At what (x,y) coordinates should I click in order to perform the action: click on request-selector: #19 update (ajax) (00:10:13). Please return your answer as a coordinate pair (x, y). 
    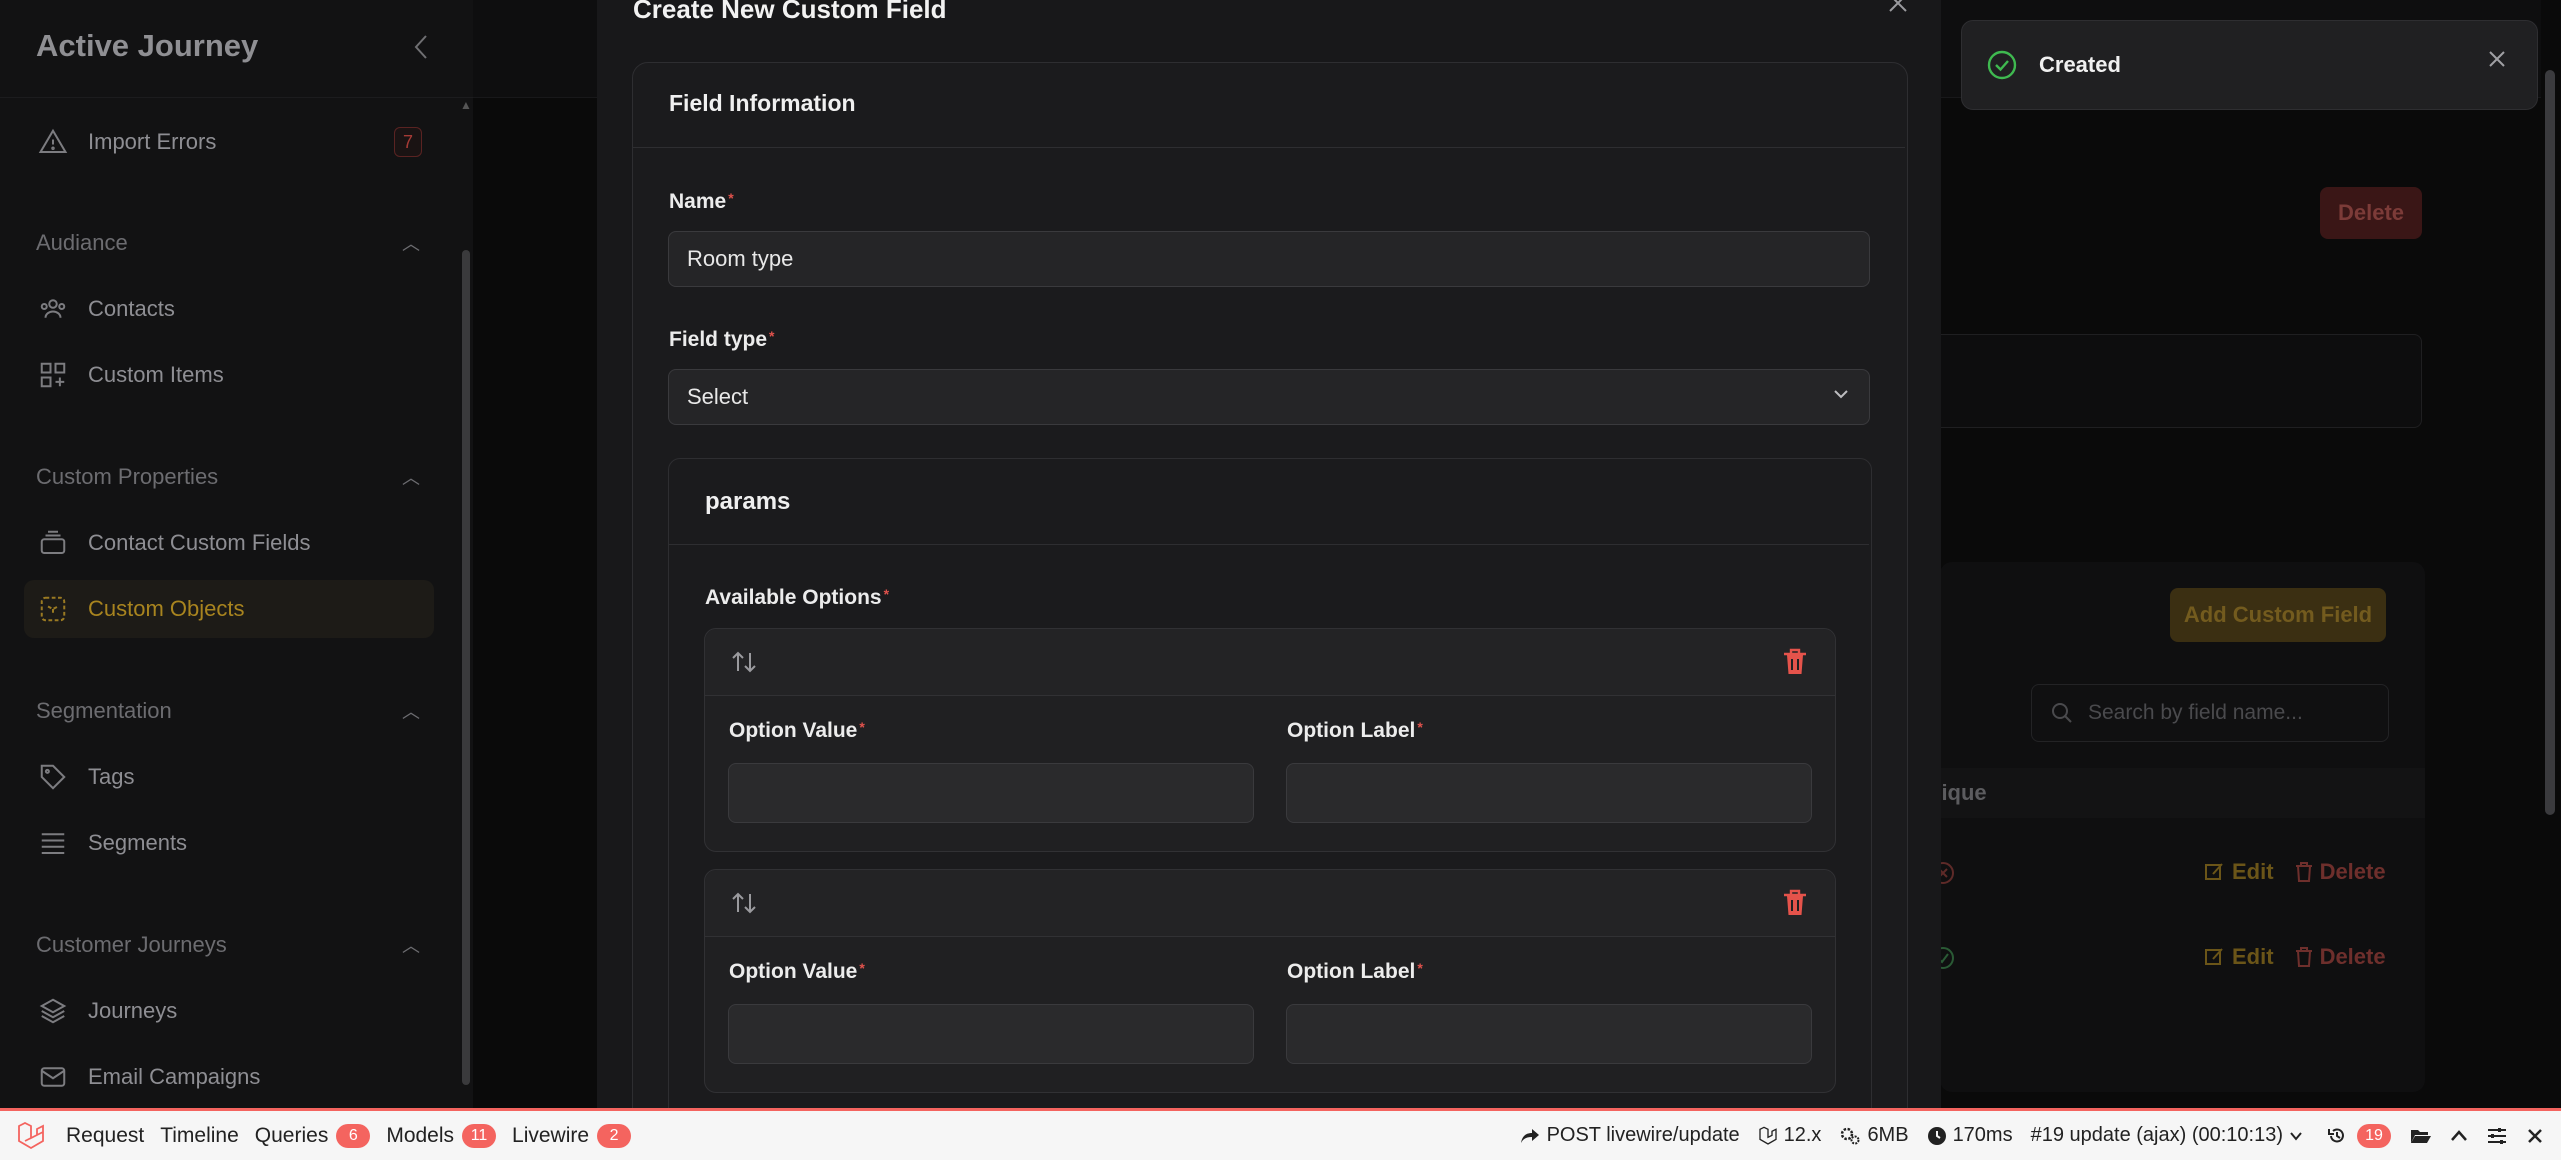
    Looking at the image, I should click on (2170, 1135).